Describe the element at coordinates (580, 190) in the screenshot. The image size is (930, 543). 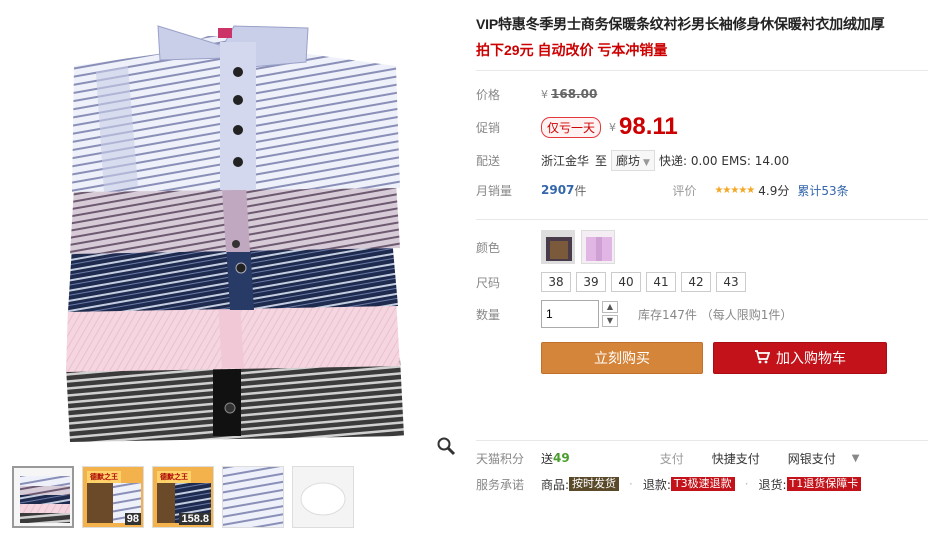
I see `sales-unit: 件` at that location.